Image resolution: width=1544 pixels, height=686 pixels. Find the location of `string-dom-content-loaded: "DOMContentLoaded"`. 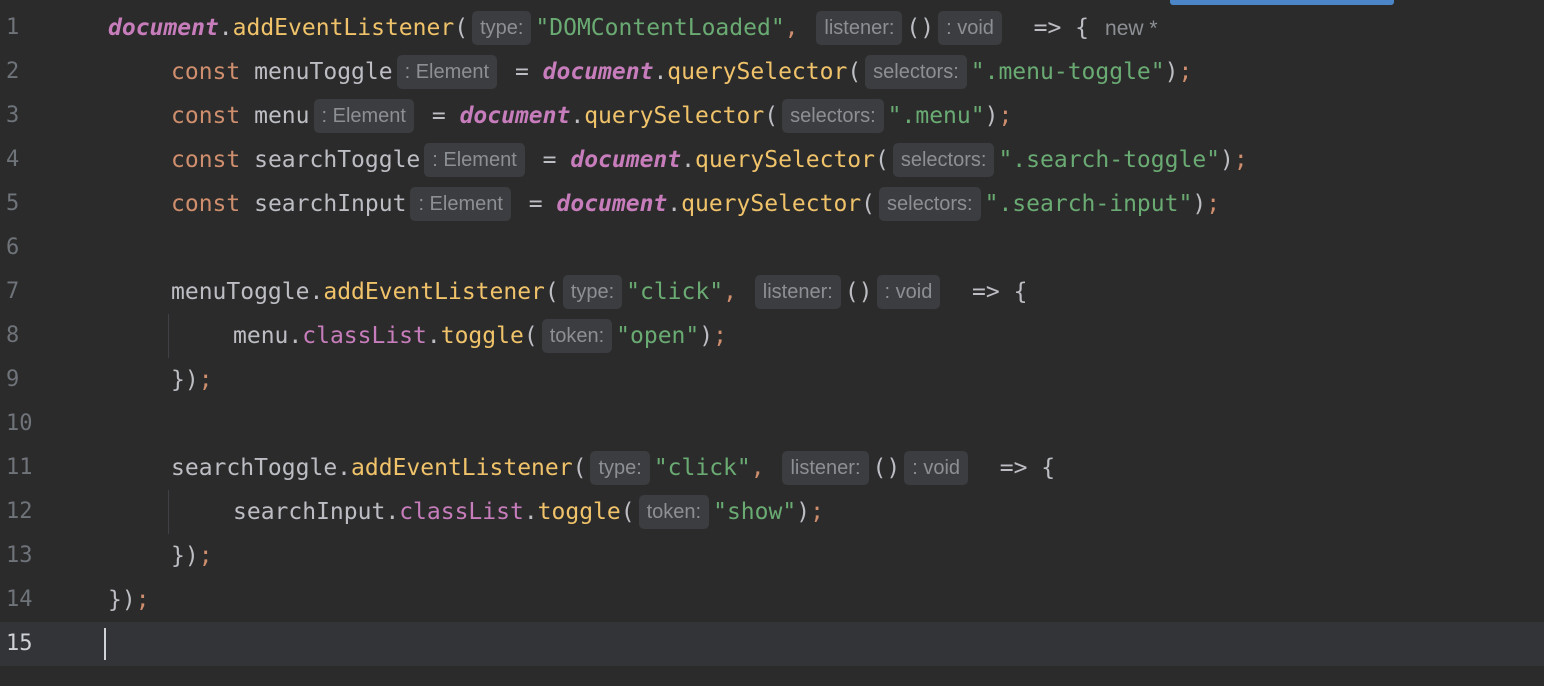

string-dom-content-loaded: "DOMContentLoaded" is located at coordinates (660, 28).